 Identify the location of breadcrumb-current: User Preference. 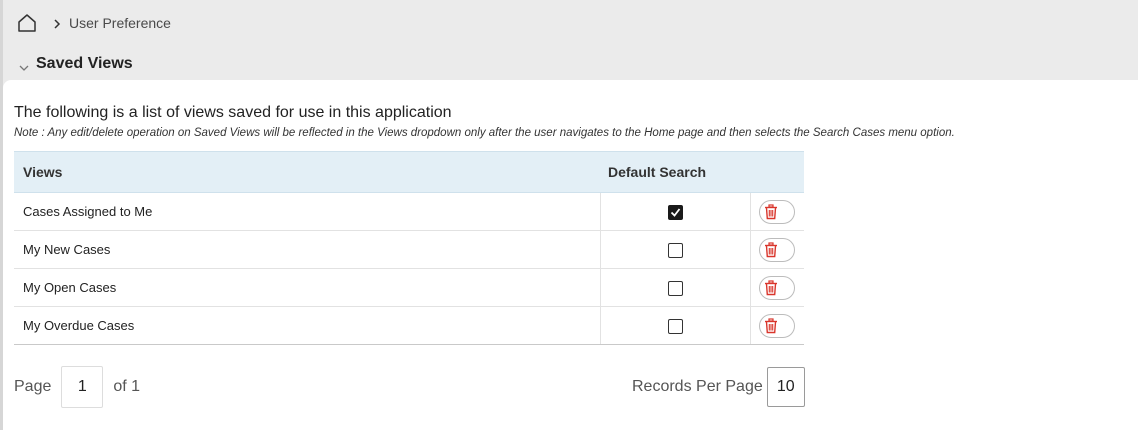
(120, 23).